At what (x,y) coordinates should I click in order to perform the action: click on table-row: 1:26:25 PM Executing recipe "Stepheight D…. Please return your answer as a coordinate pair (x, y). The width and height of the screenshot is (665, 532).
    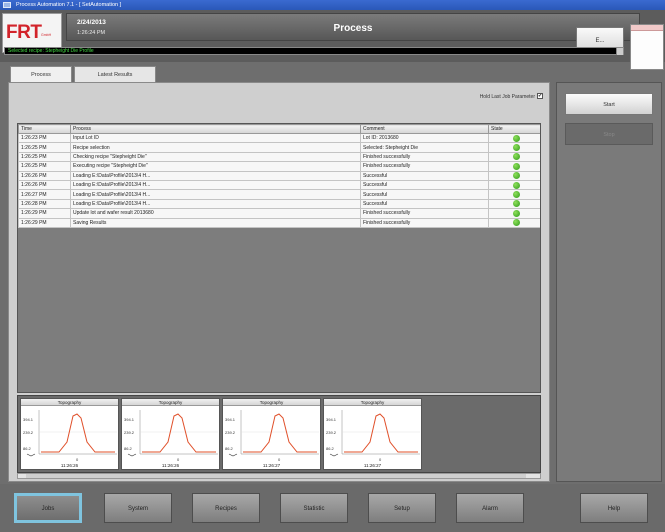
    Looking at the image, I should click on (279, 166).